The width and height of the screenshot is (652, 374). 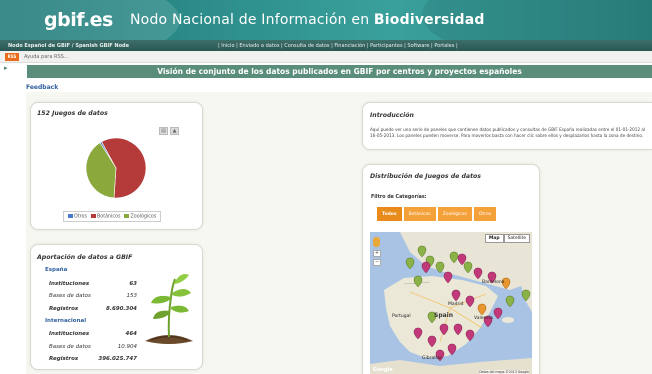 What do you see at coordinates (127, 347) in the screenshot?
I see `stat-value: 10.904` at bounding box center [127, 347].